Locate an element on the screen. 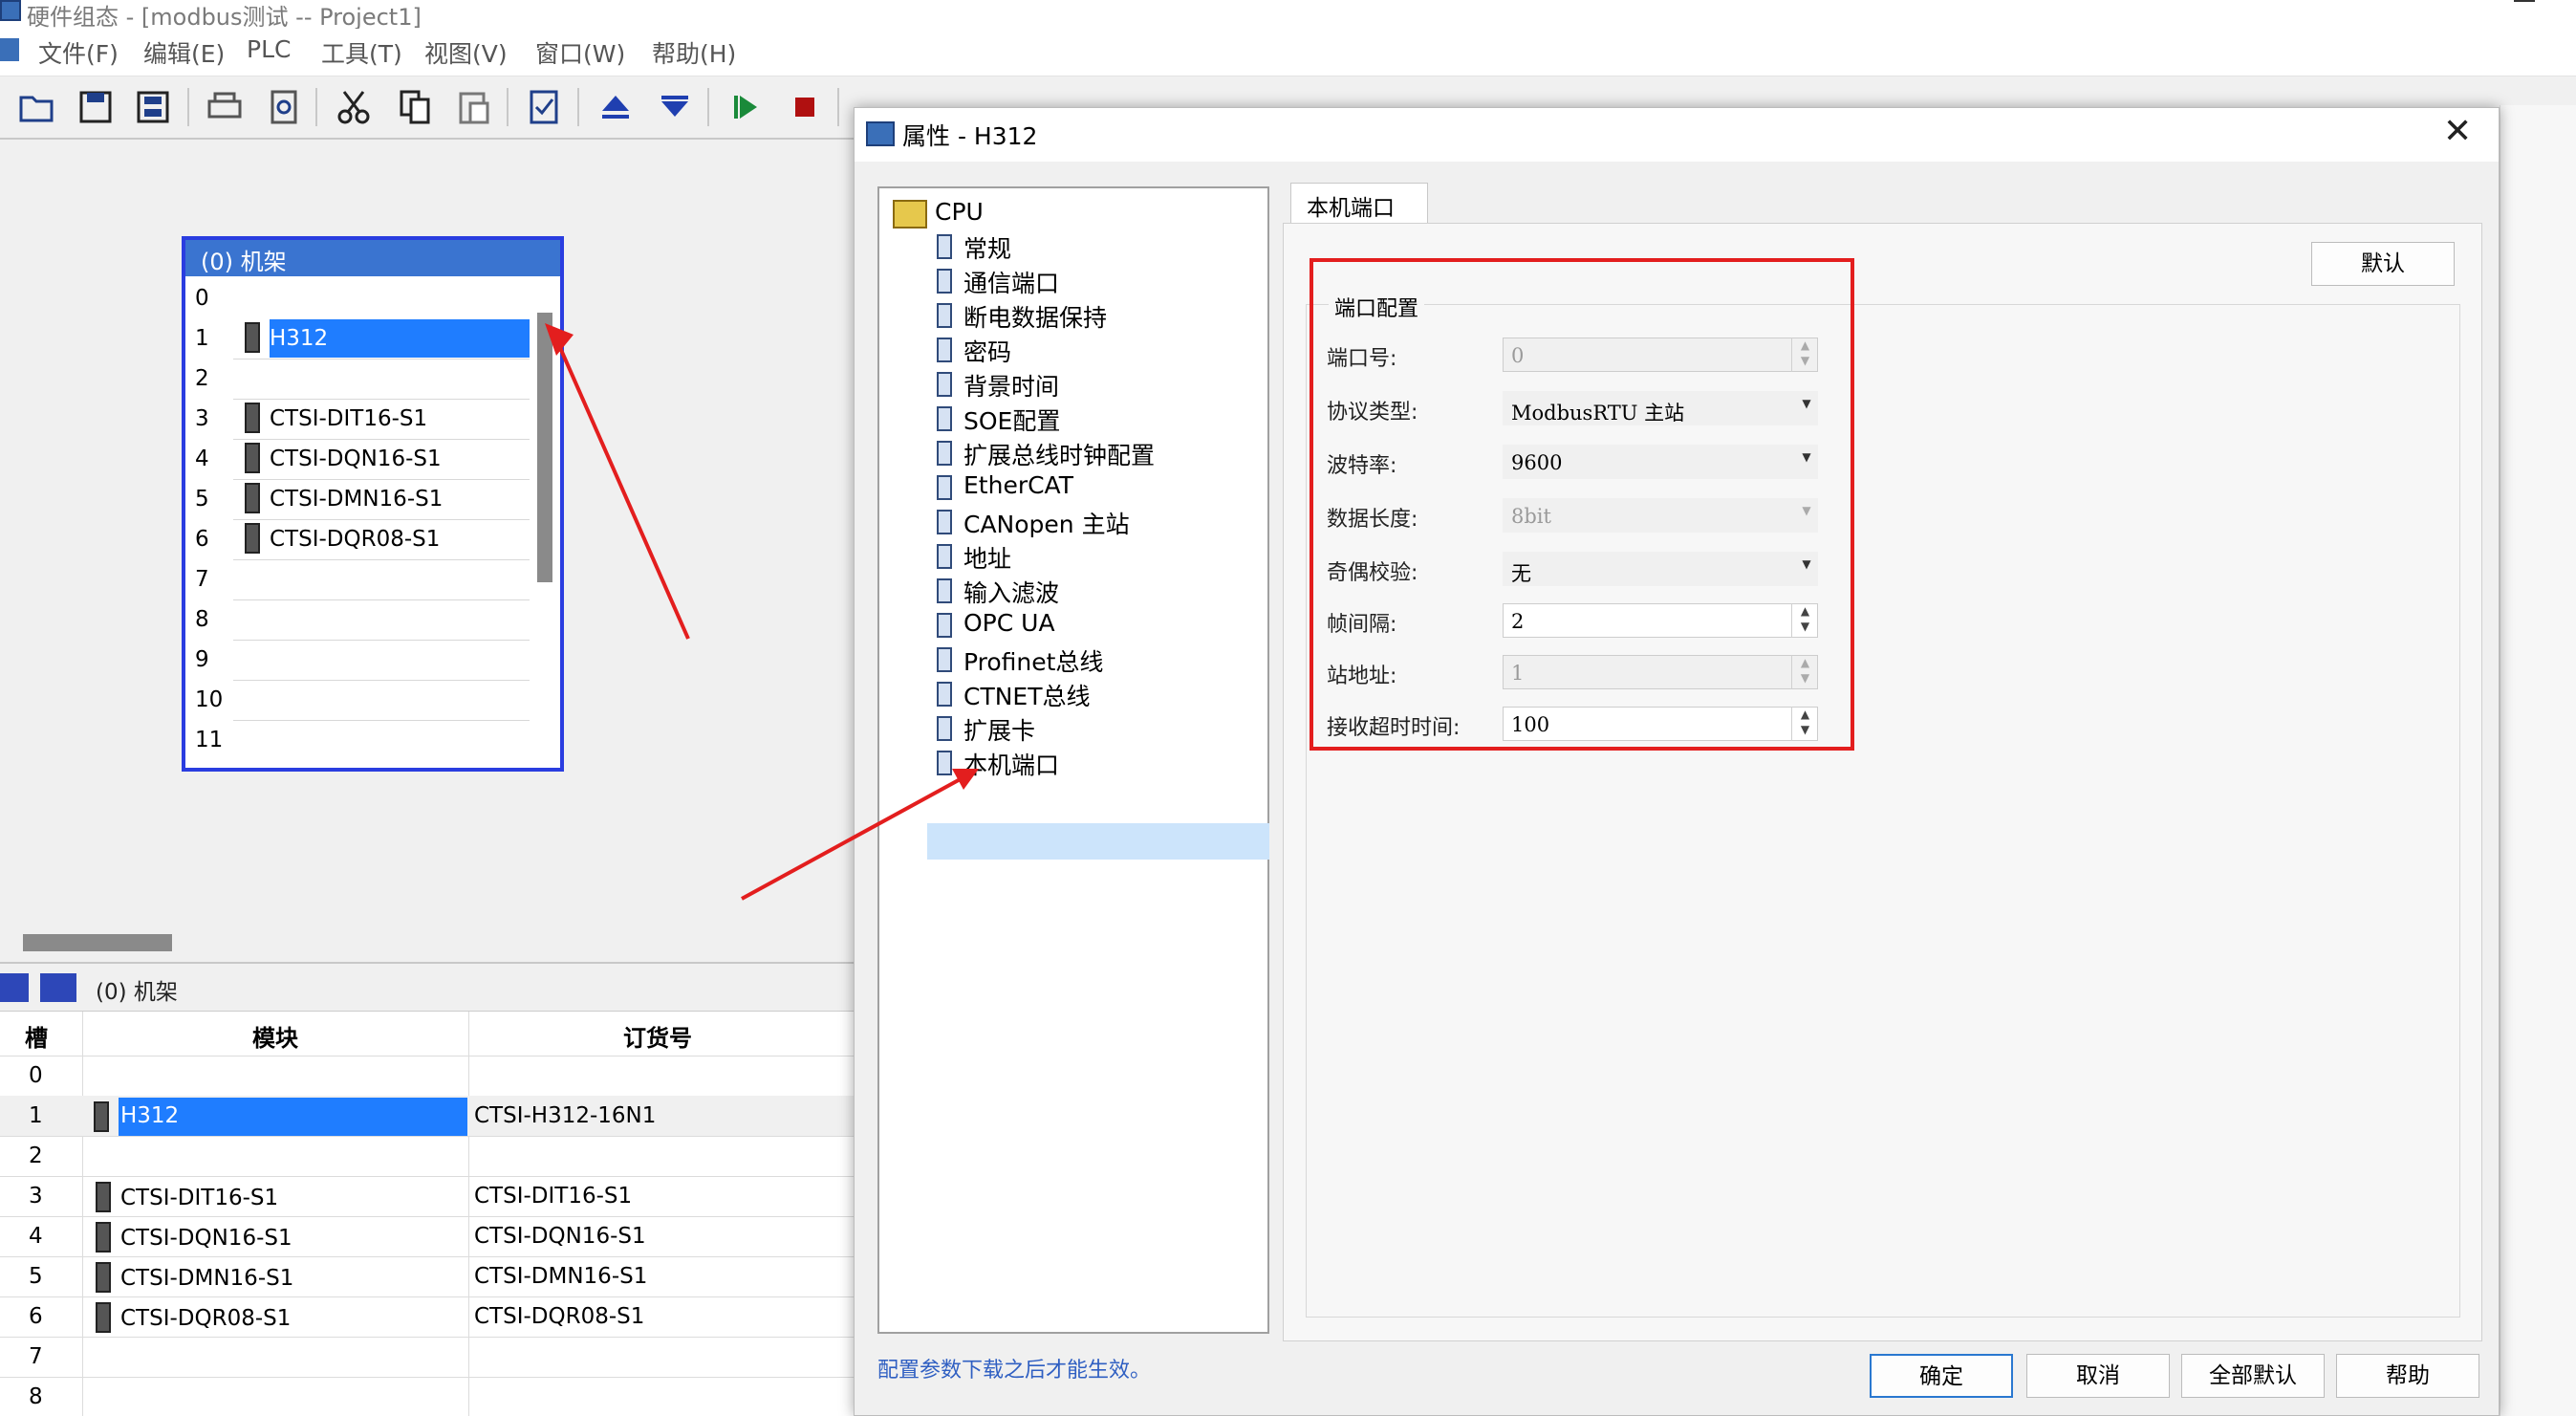 This screenshot has width=2576, height=1416. save-icon is located at coordinates (95, 107).